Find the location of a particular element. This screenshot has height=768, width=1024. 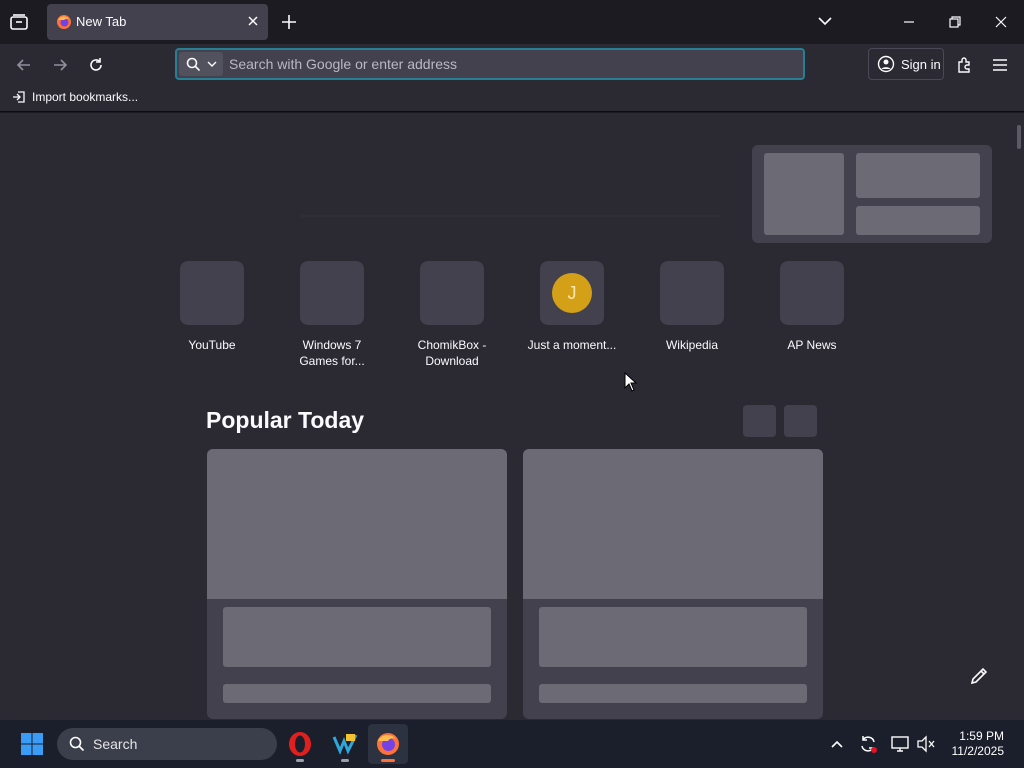

search-engine-button is located at coordinates (201, 64).